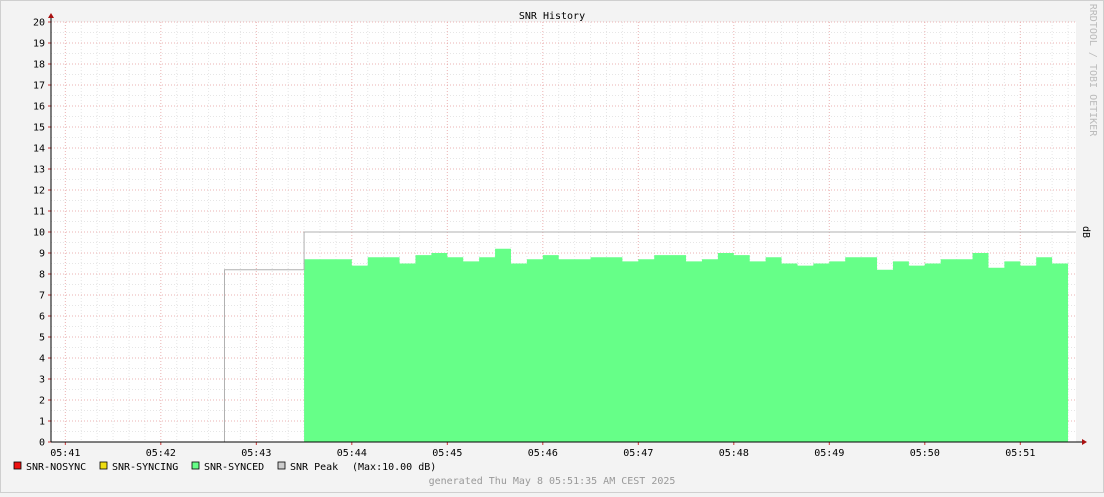 This screenshot has width=1104, height=497. Describe the element at coordinates (42, 296) in the screenshot. I see `y-tick-label: 7` at that location.